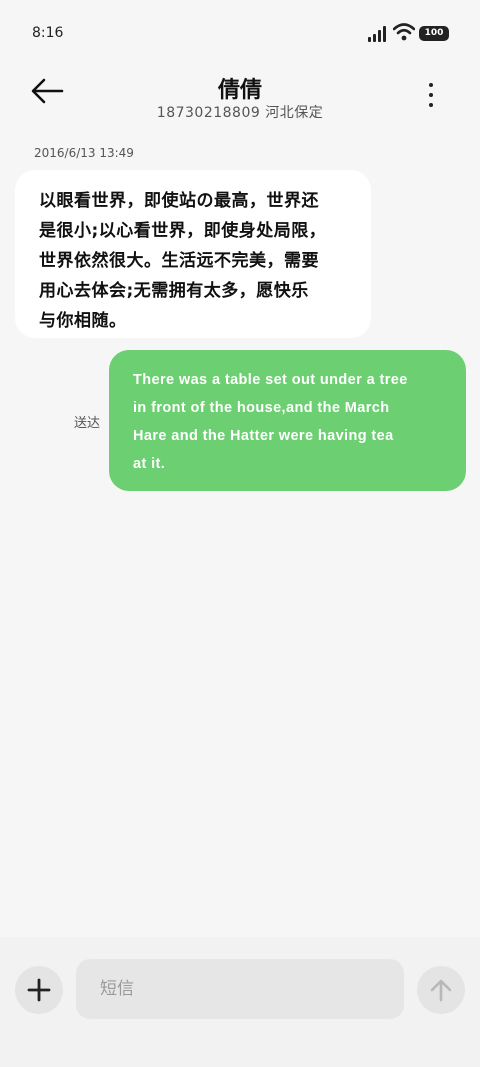  What do you see at coordinates (83, 321) in the screenshot?
I see `message-line: 与你相随。` at bounding box center [83, 321].